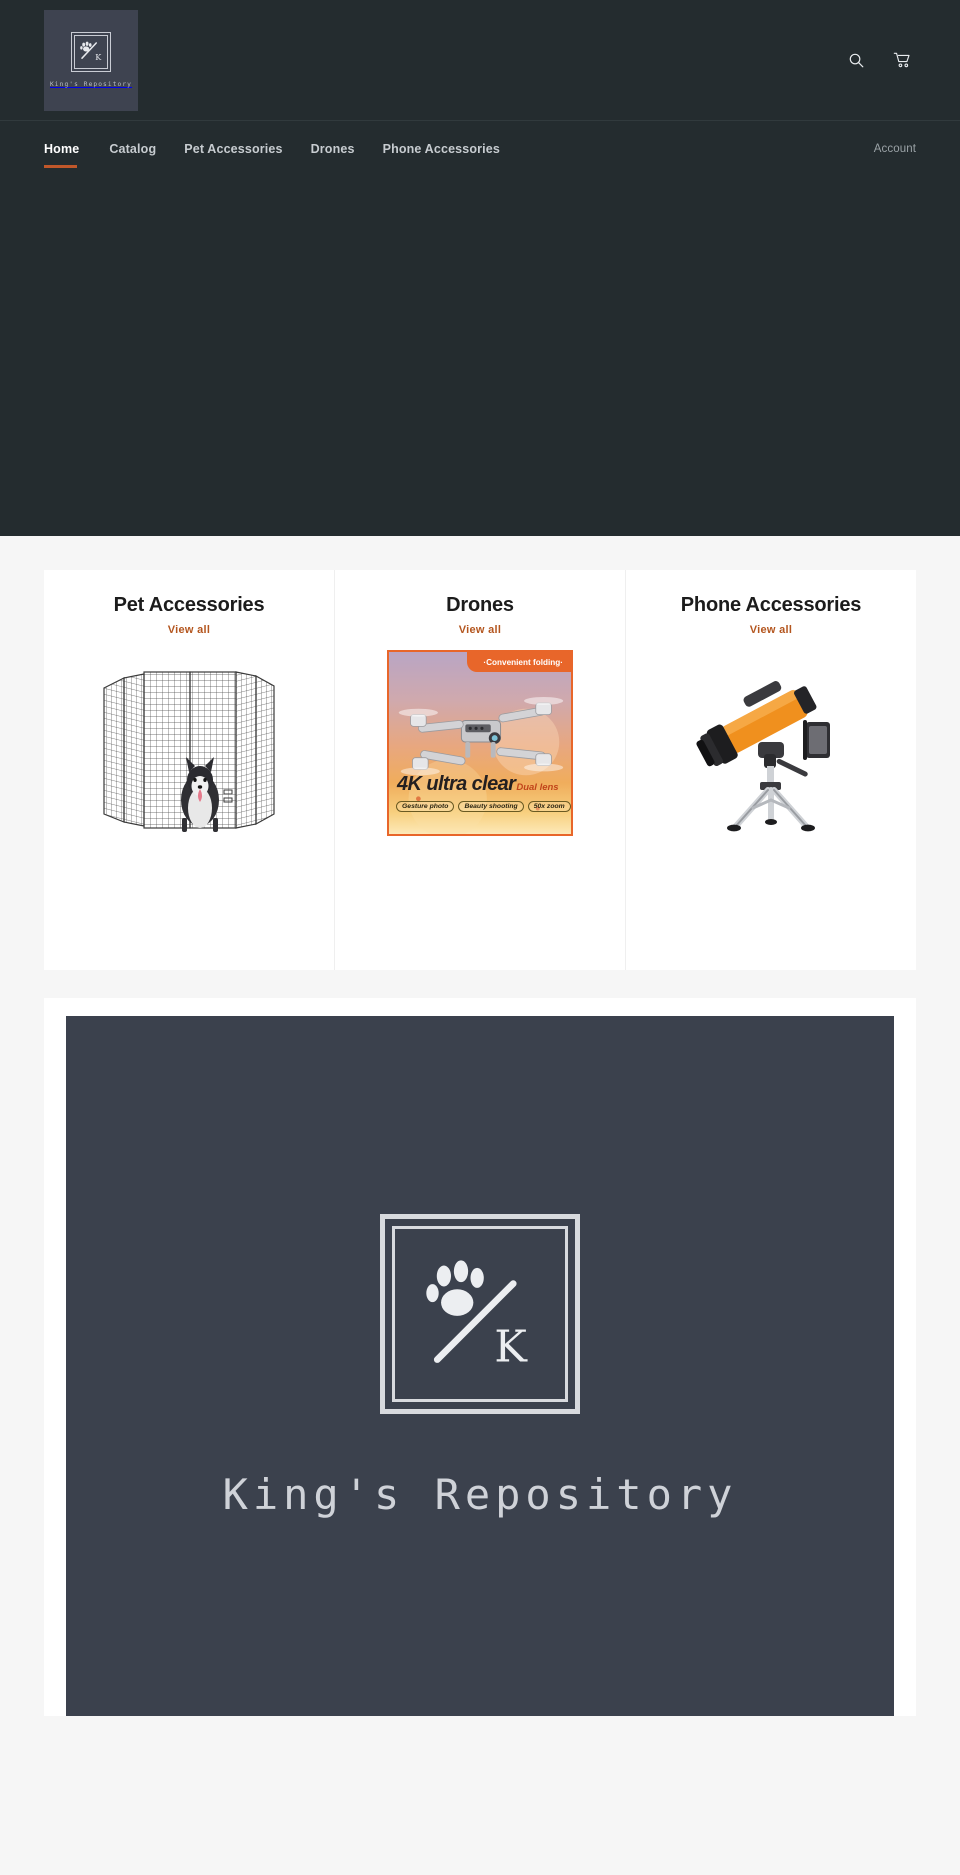 This screenshot has width=960, height=1875. I want to click on site-logo-wordmark: King's Repository, so click(91, 84).